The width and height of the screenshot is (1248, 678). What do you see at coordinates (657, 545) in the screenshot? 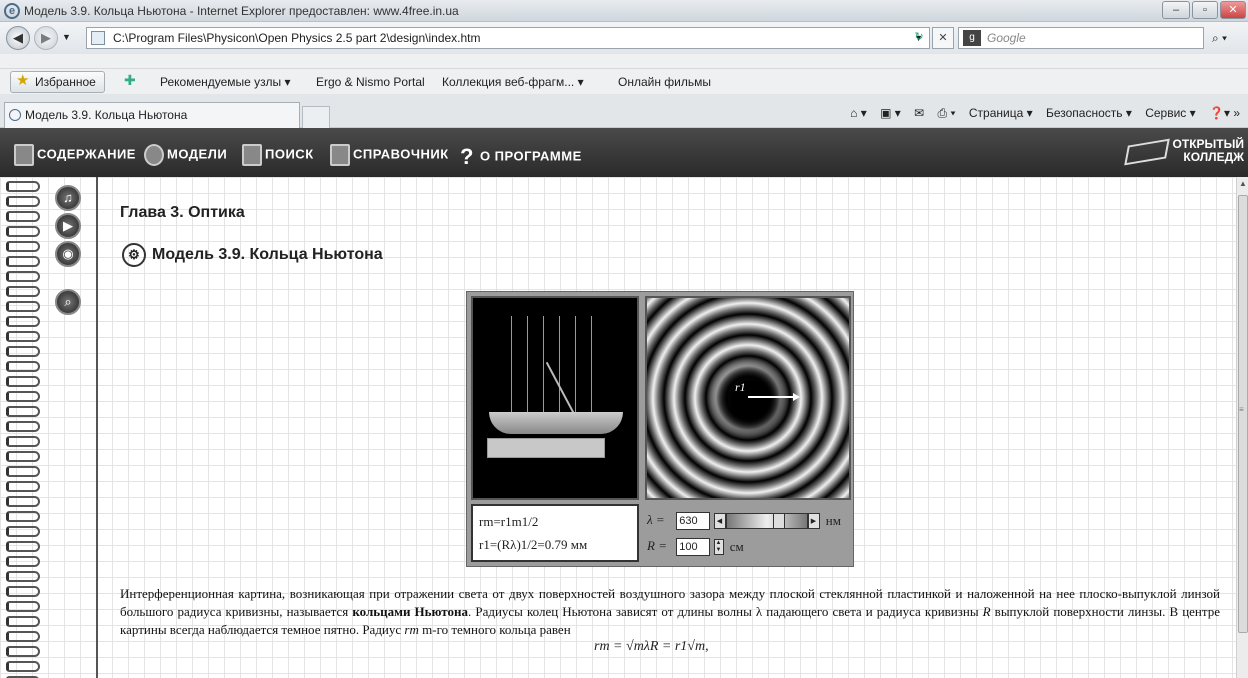
I see `R-label: R =` at bounding box center [657, 545].